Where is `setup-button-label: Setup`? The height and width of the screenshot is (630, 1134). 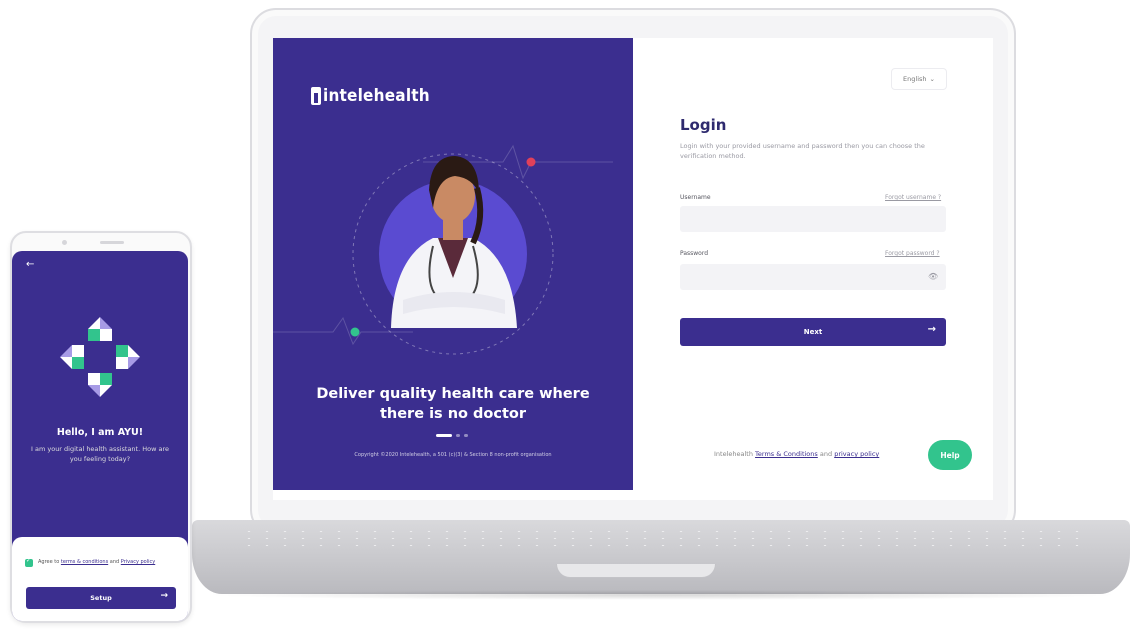
setup-button-label: Setup is located at coordinates (101, 598).